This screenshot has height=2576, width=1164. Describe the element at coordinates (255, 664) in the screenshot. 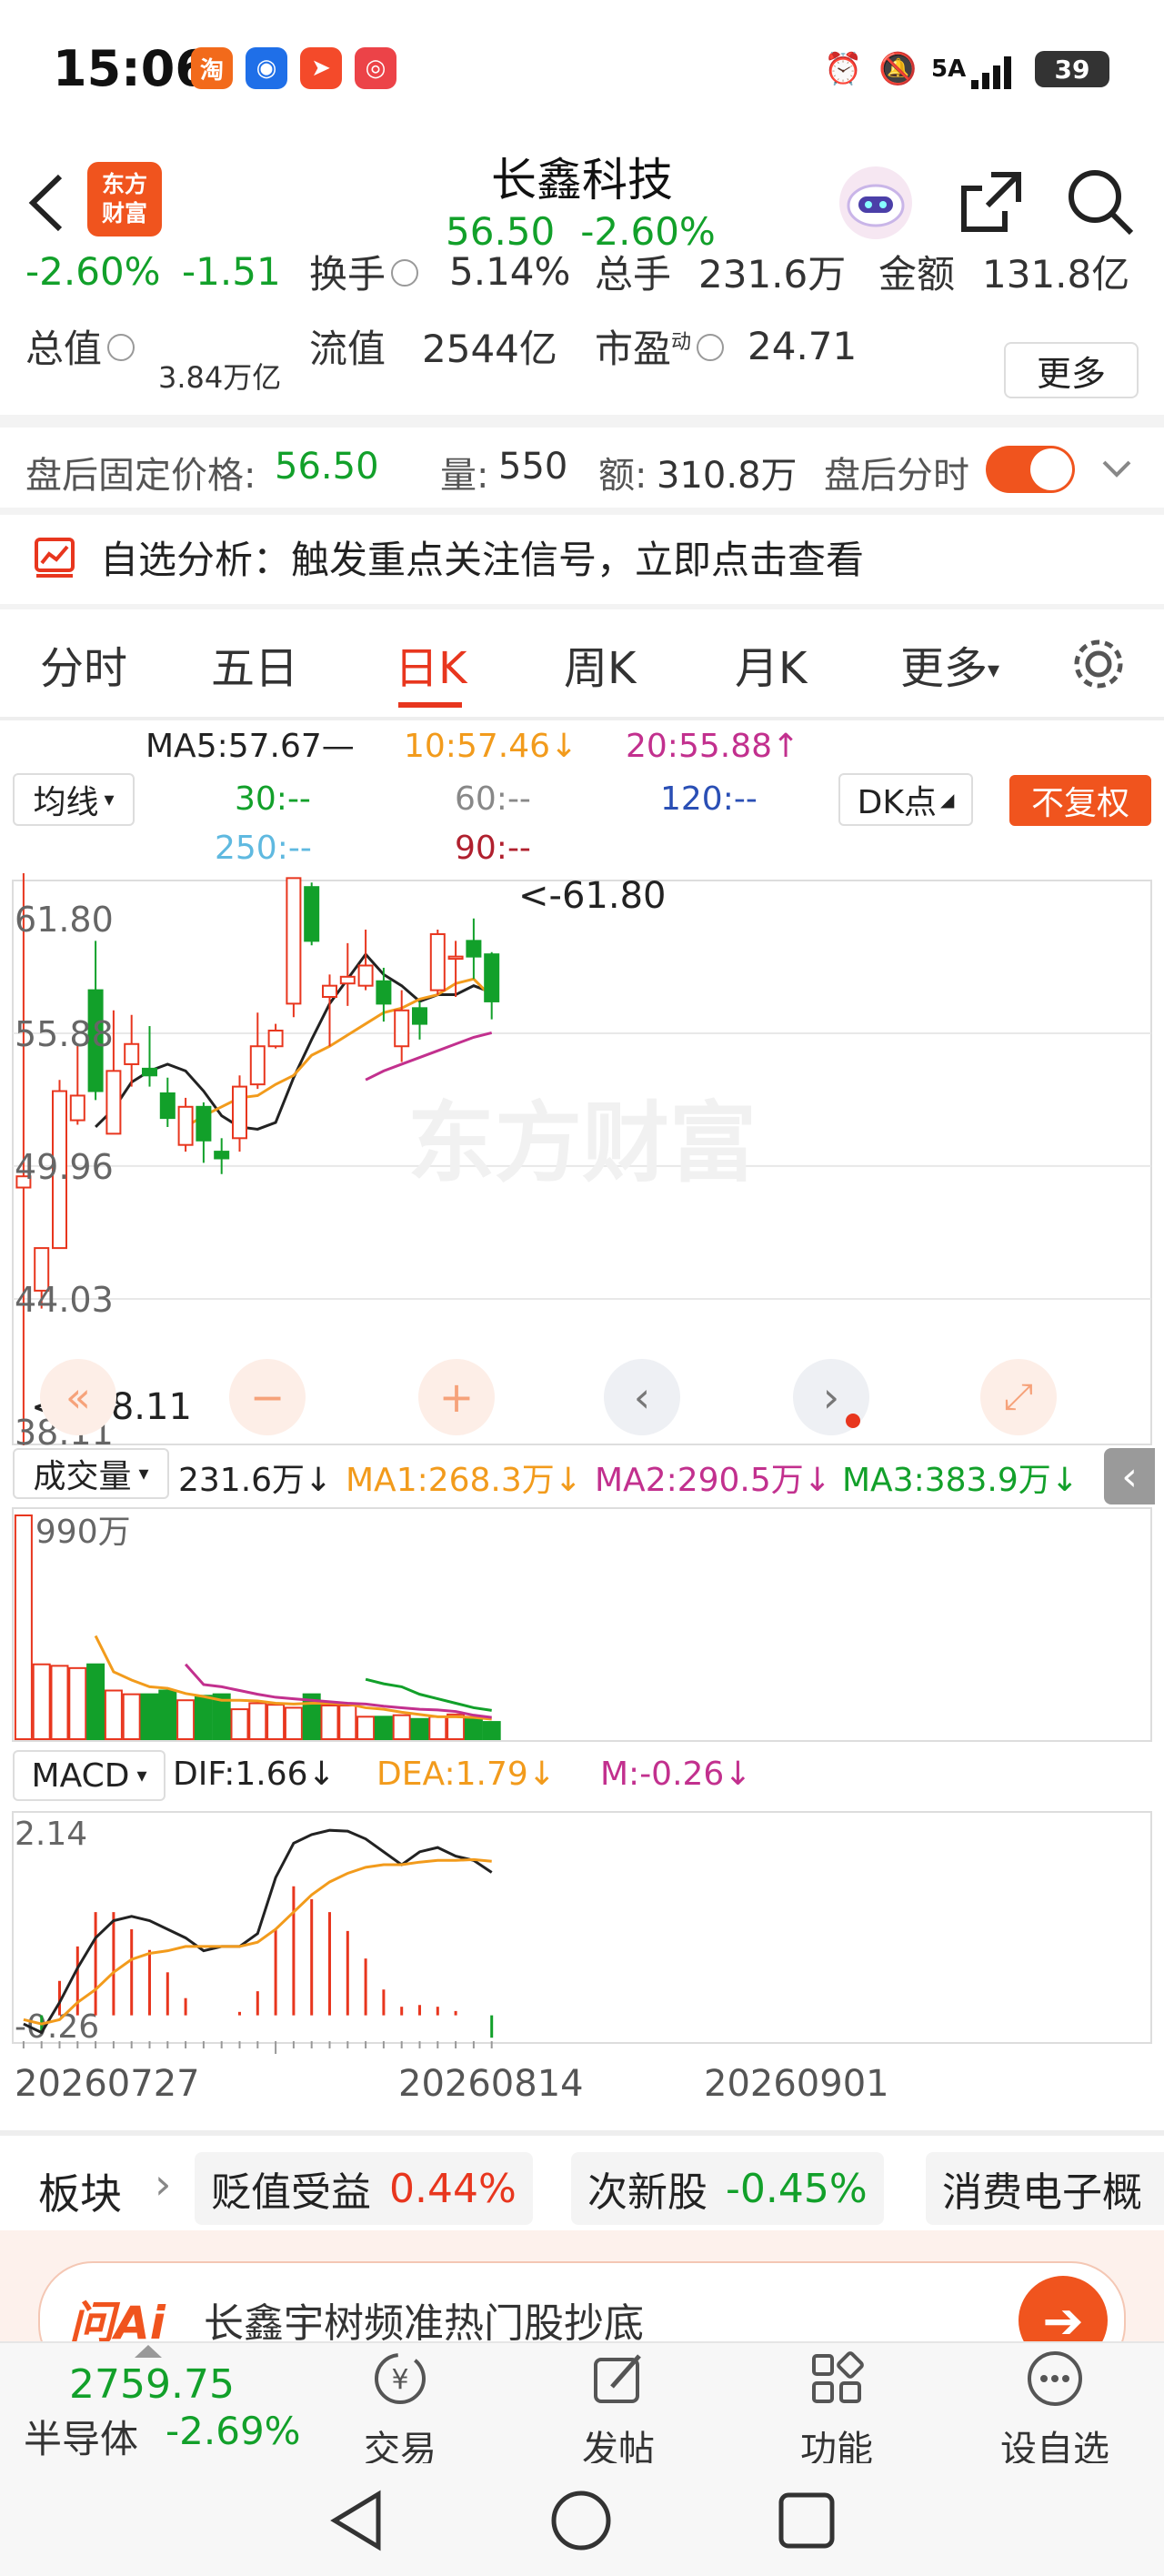

I see `tab-wuri: 五日` at that location.